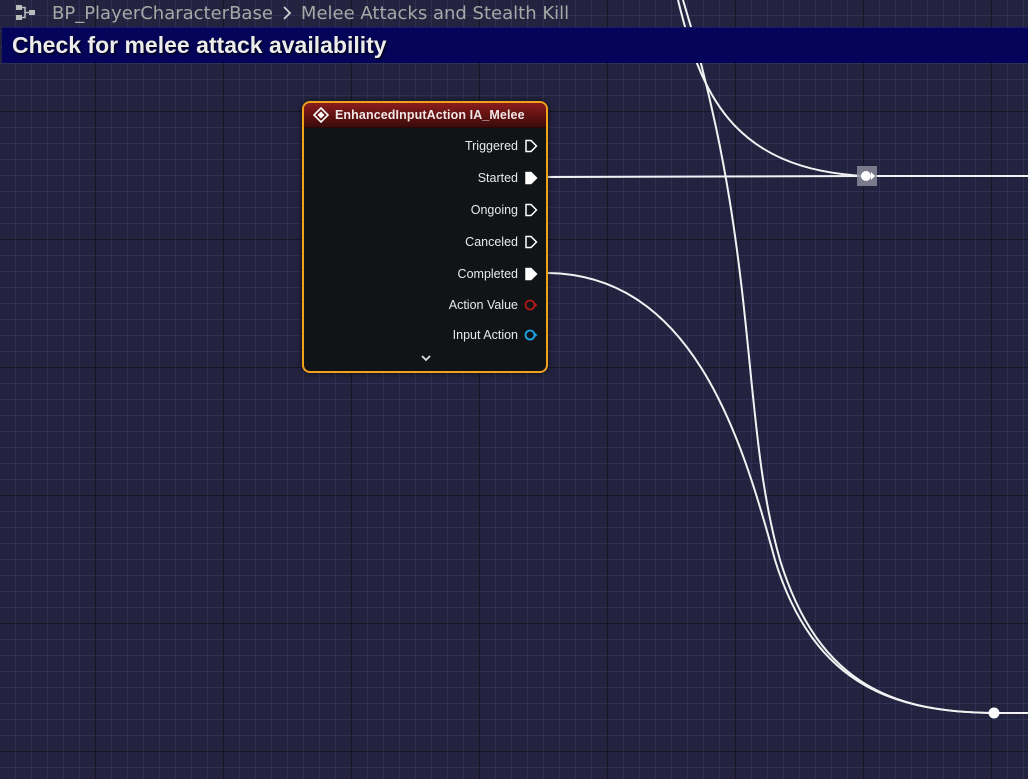  I want to click on pin-canceled: Canceled, so click(501, 242).